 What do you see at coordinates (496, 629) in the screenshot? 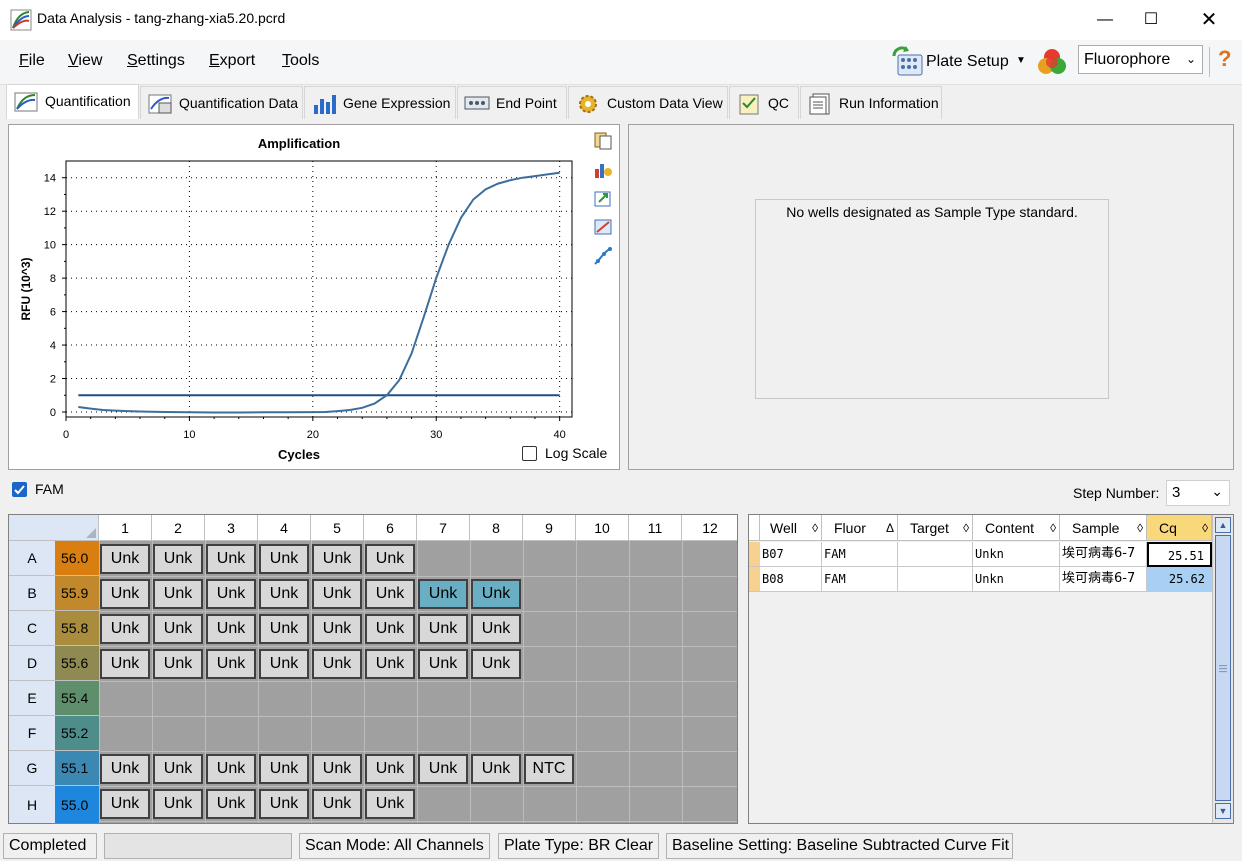
I see `plate-well-C8: Unk` at bounding box center [496, 629].